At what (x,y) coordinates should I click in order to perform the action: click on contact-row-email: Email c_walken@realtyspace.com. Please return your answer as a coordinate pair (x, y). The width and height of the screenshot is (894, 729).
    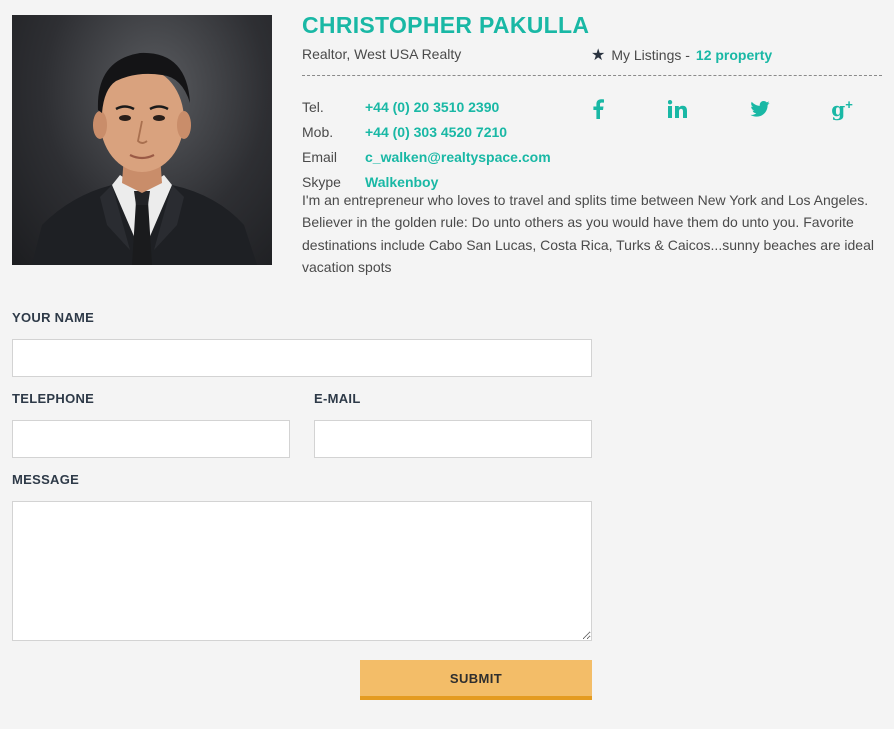
    Looking at the image, I should click on (426, 156).